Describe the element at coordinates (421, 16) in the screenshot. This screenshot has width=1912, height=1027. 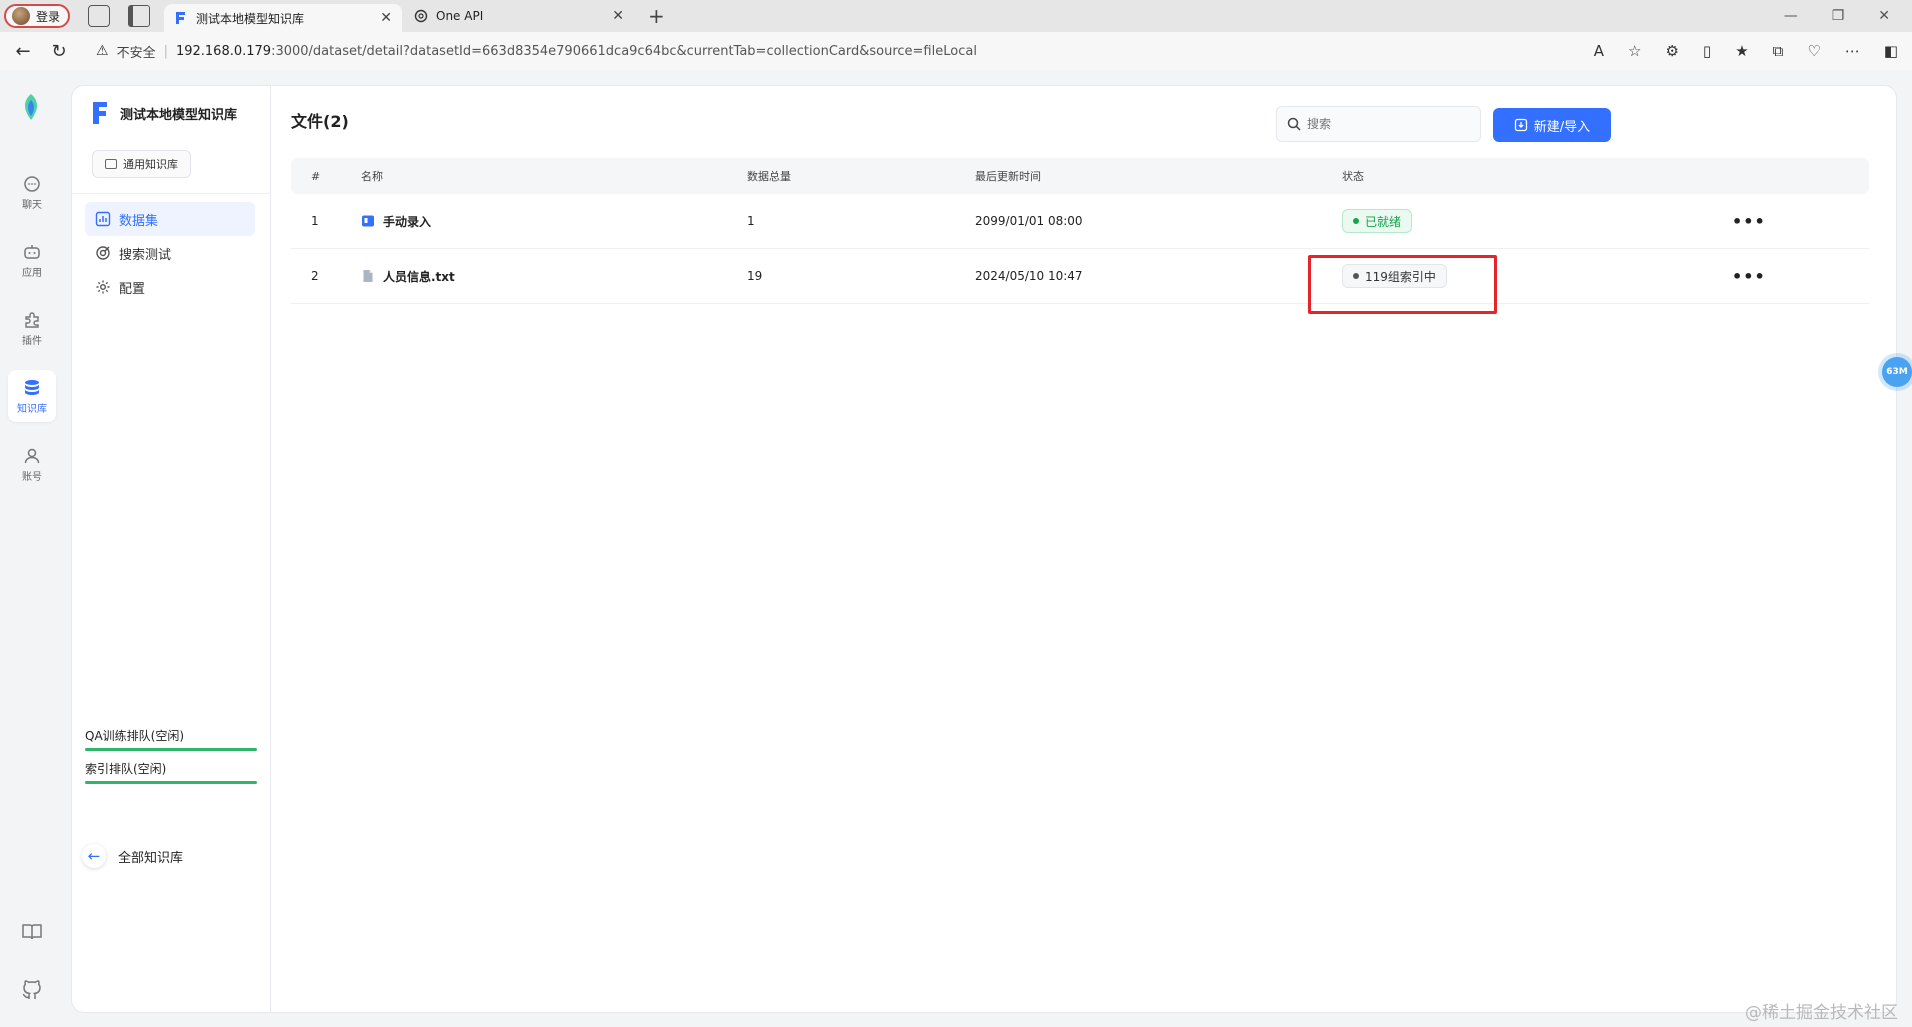
I see `openai-favicon-icon` at that location.